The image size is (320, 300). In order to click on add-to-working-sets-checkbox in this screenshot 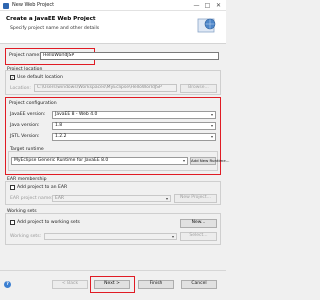, I will do `click(12, 222)`.